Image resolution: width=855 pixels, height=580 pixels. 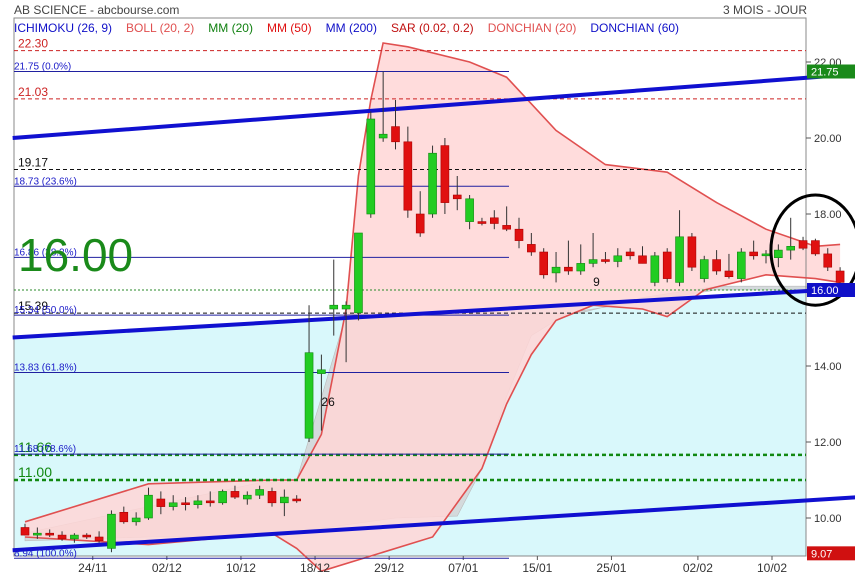 What do you see at coordinates (33, 44) in the screenshot?
I see `level-label: 22.30` at bounding box center [33, 44].